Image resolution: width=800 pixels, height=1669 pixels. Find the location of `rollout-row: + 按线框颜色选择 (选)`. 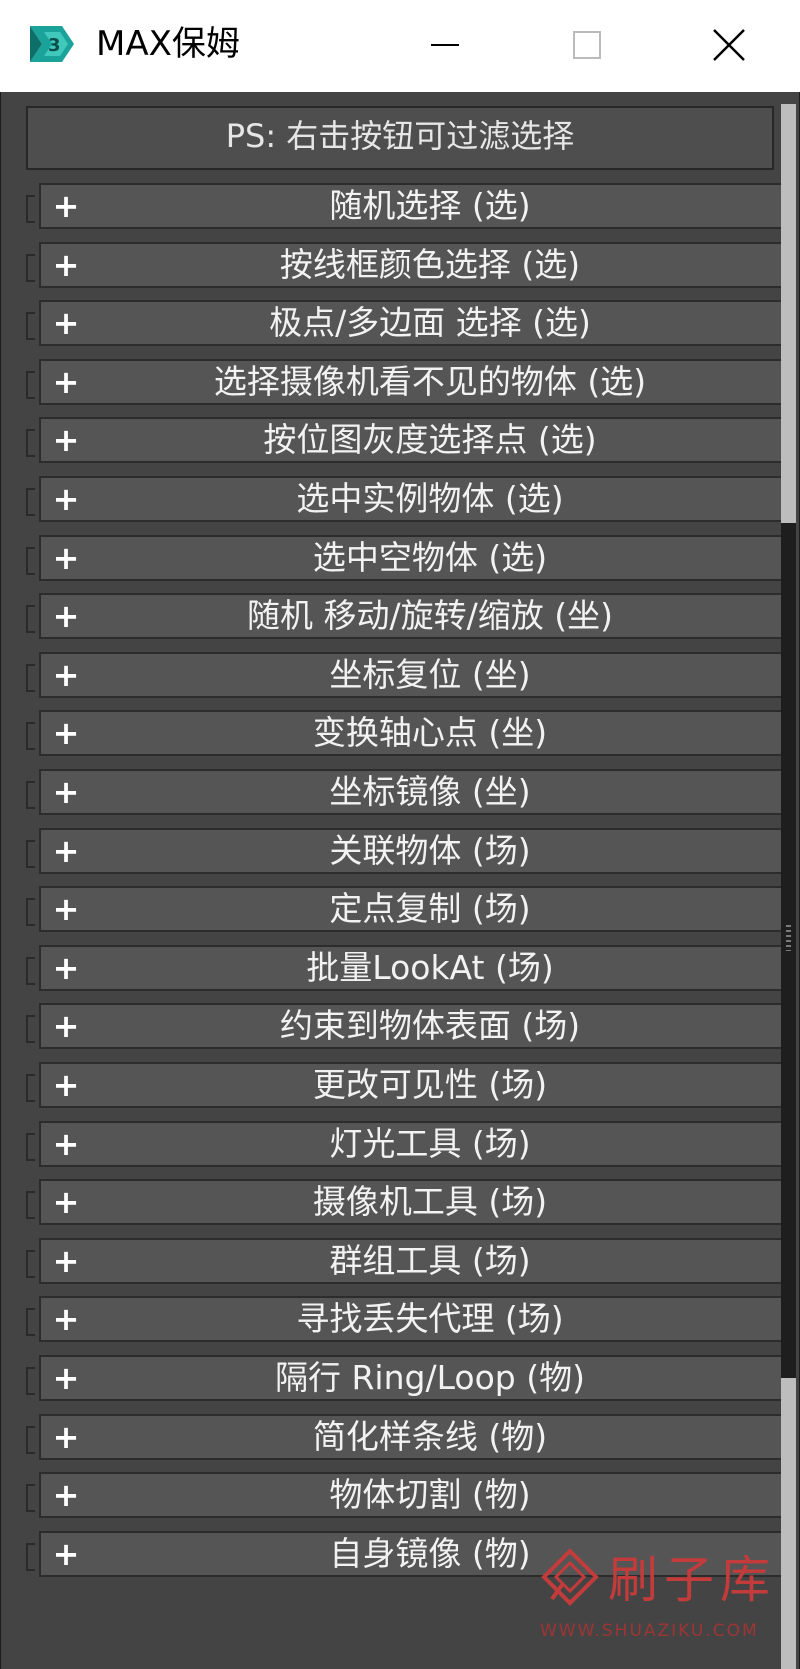

rollout-row: + 按线框颜色选择 (选) is located at coordinates (408, 266).